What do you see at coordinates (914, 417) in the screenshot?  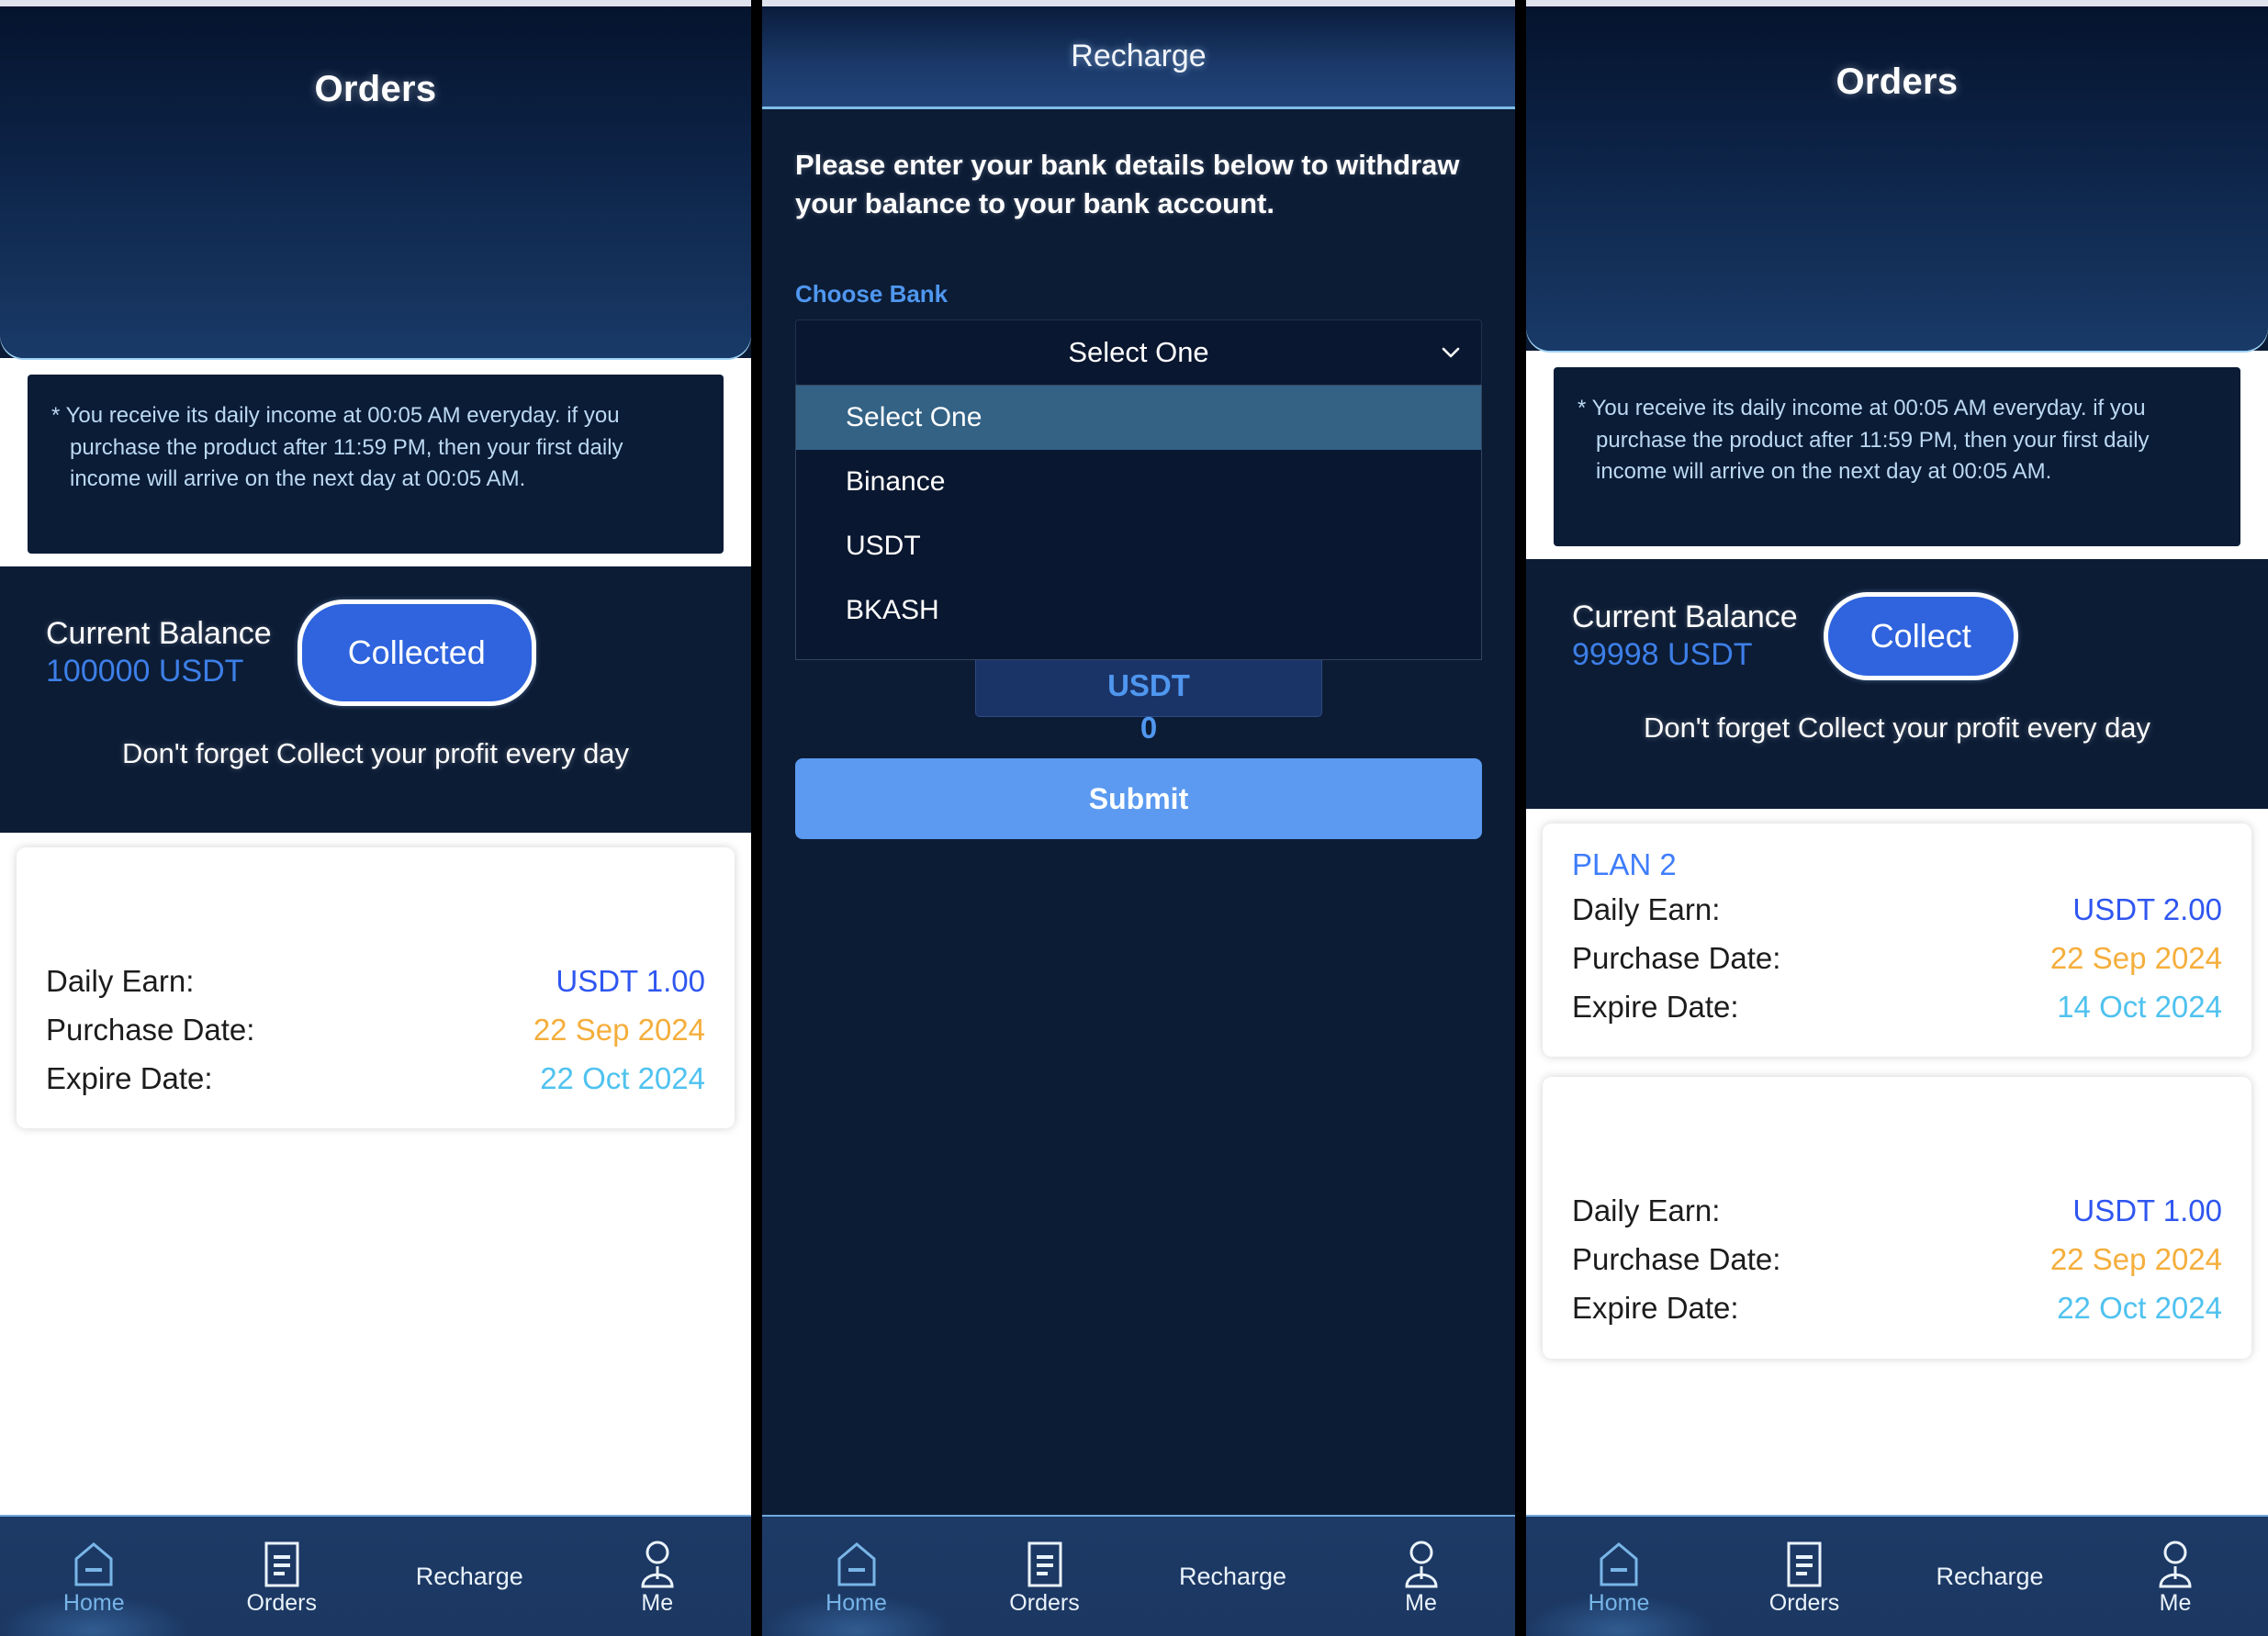 I see `dropdown-option-label: Select One` at bounding box center [914, 417].